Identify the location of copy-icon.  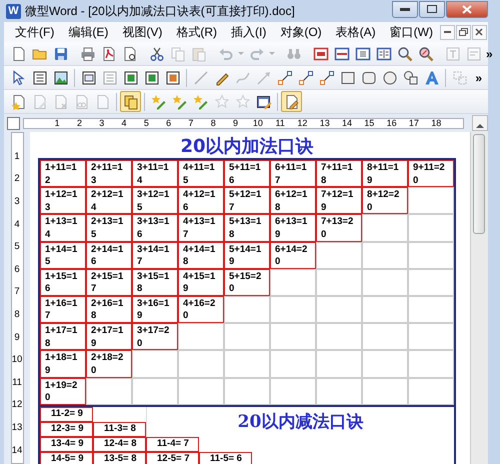
(178, 54).